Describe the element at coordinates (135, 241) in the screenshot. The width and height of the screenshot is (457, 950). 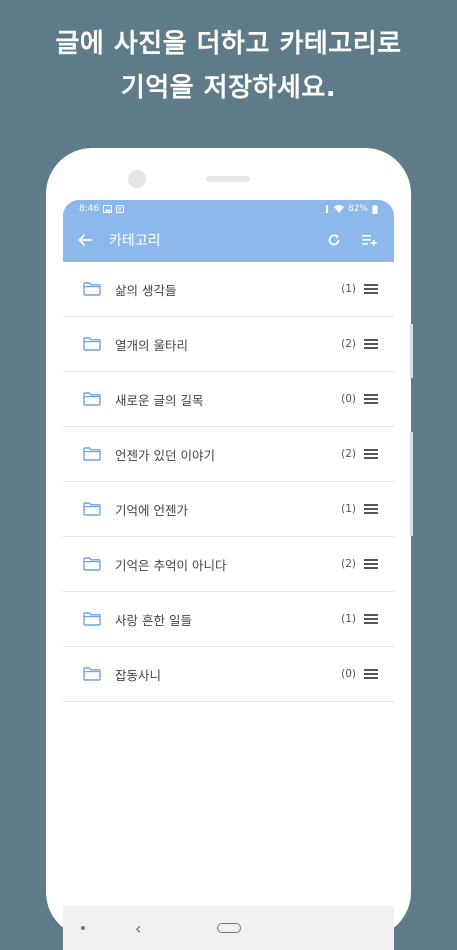
I see `page-title: 카테고리` at that location.